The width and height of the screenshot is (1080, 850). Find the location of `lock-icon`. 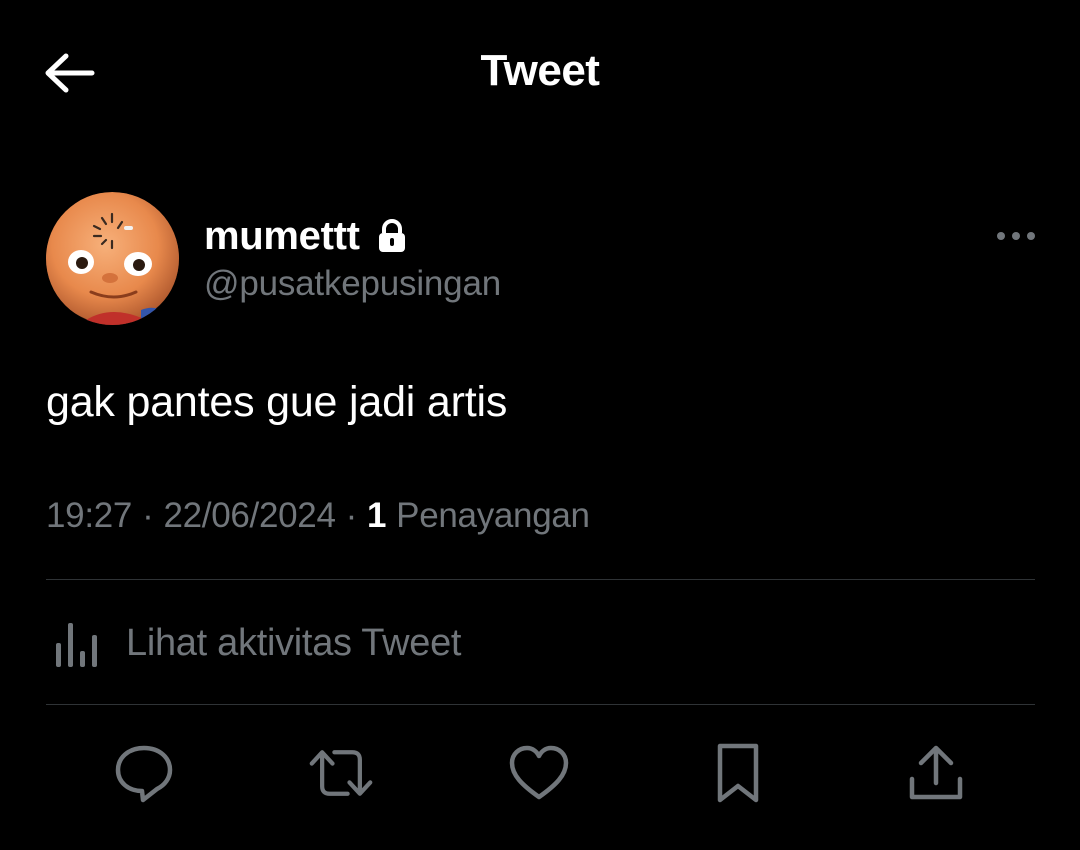

lock-icon is located at coordinates (392, 236).